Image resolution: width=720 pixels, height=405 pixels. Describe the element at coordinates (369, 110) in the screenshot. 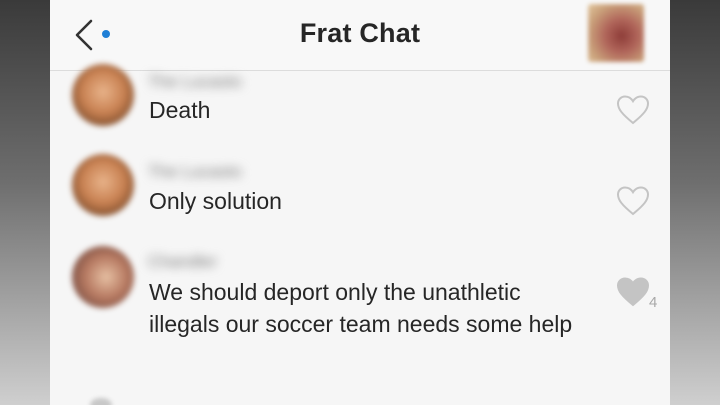

I see `message-text: Death` at that location.